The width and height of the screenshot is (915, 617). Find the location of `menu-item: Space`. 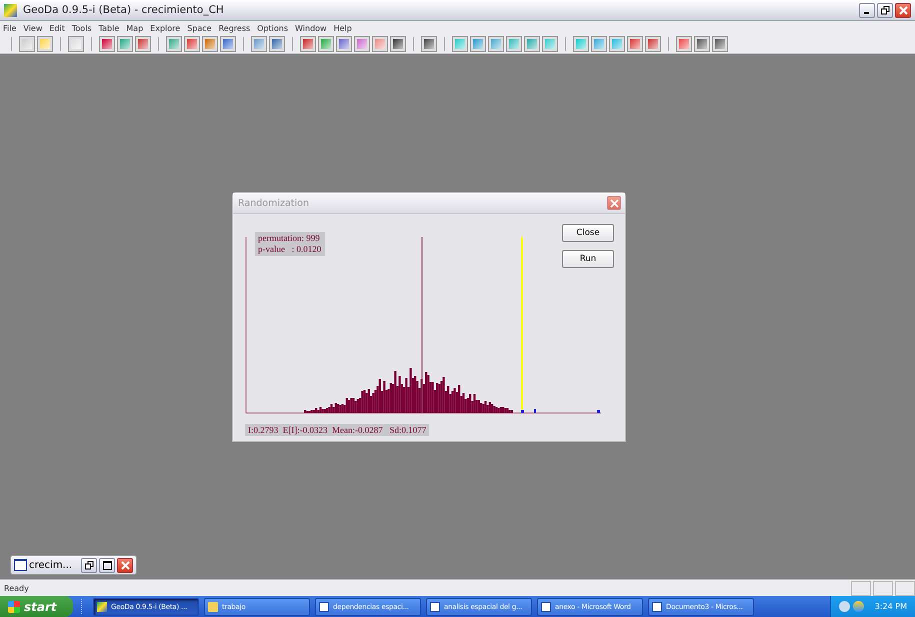

menu-item: Space is located at coordinates (199, 28).